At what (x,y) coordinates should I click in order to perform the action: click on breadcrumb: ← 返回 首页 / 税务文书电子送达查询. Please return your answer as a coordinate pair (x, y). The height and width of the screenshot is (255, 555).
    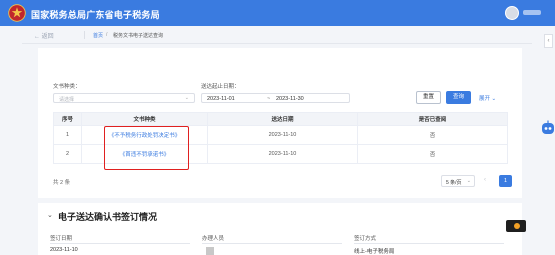
    Looking at the image, I should click on (277, 35).